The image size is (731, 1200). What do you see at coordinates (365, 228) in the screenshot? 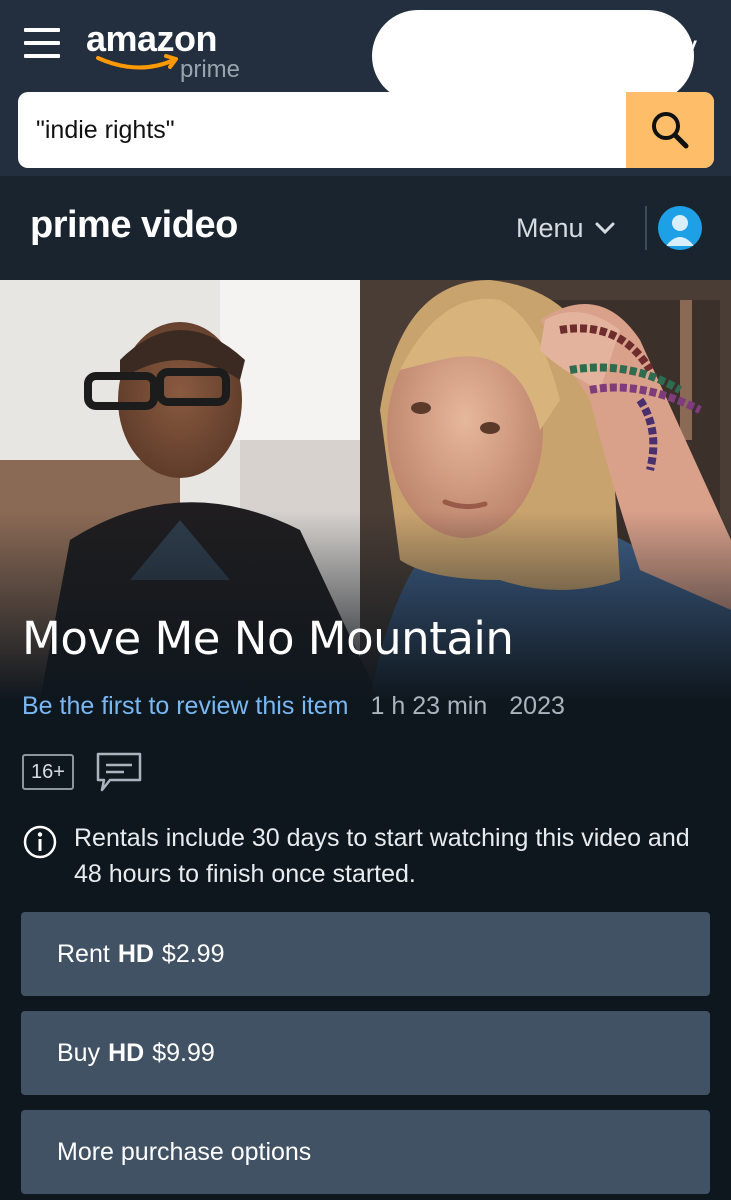
I see `prime-video-nav: prime video Menu` at bounding box center [365, 228].